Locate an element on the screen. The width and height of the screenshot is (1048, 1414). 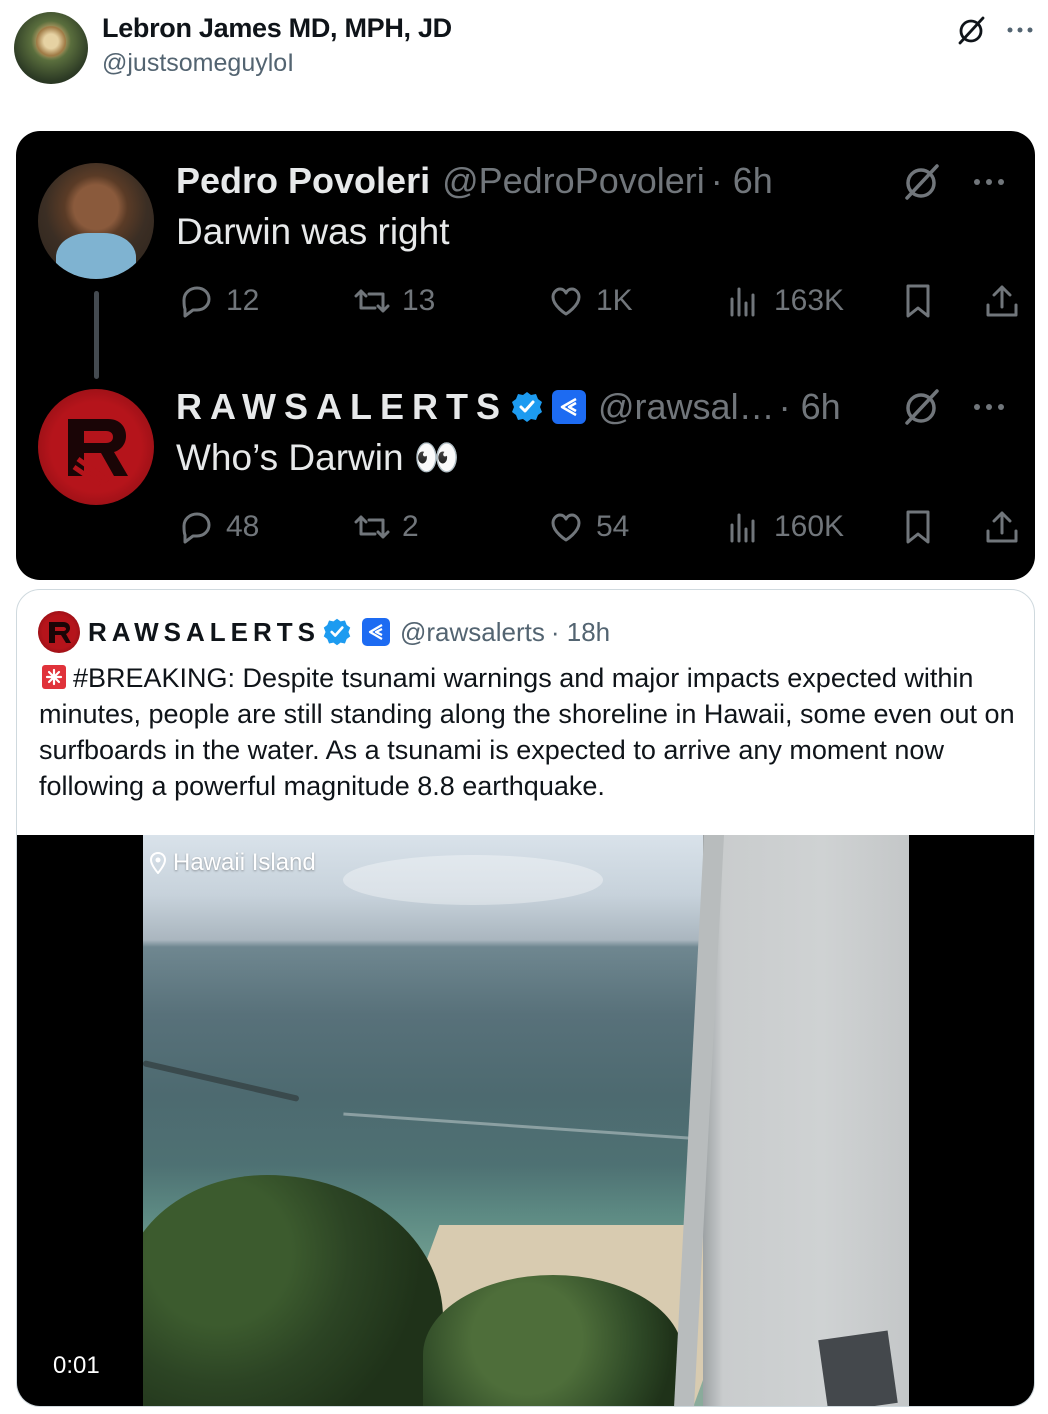
like-count: 1K is located at coordinates (614, 300).